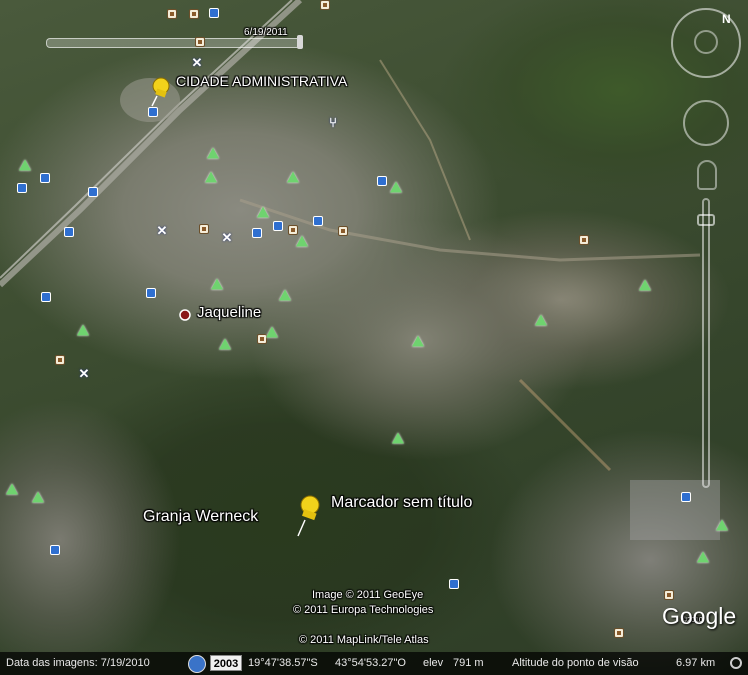 The image size is (748, 675). Describe the element at coordinates (364, 640) in the screenshot. I see `credit-maplink: © 2011 MapLink/Tele Atlas` at that location.